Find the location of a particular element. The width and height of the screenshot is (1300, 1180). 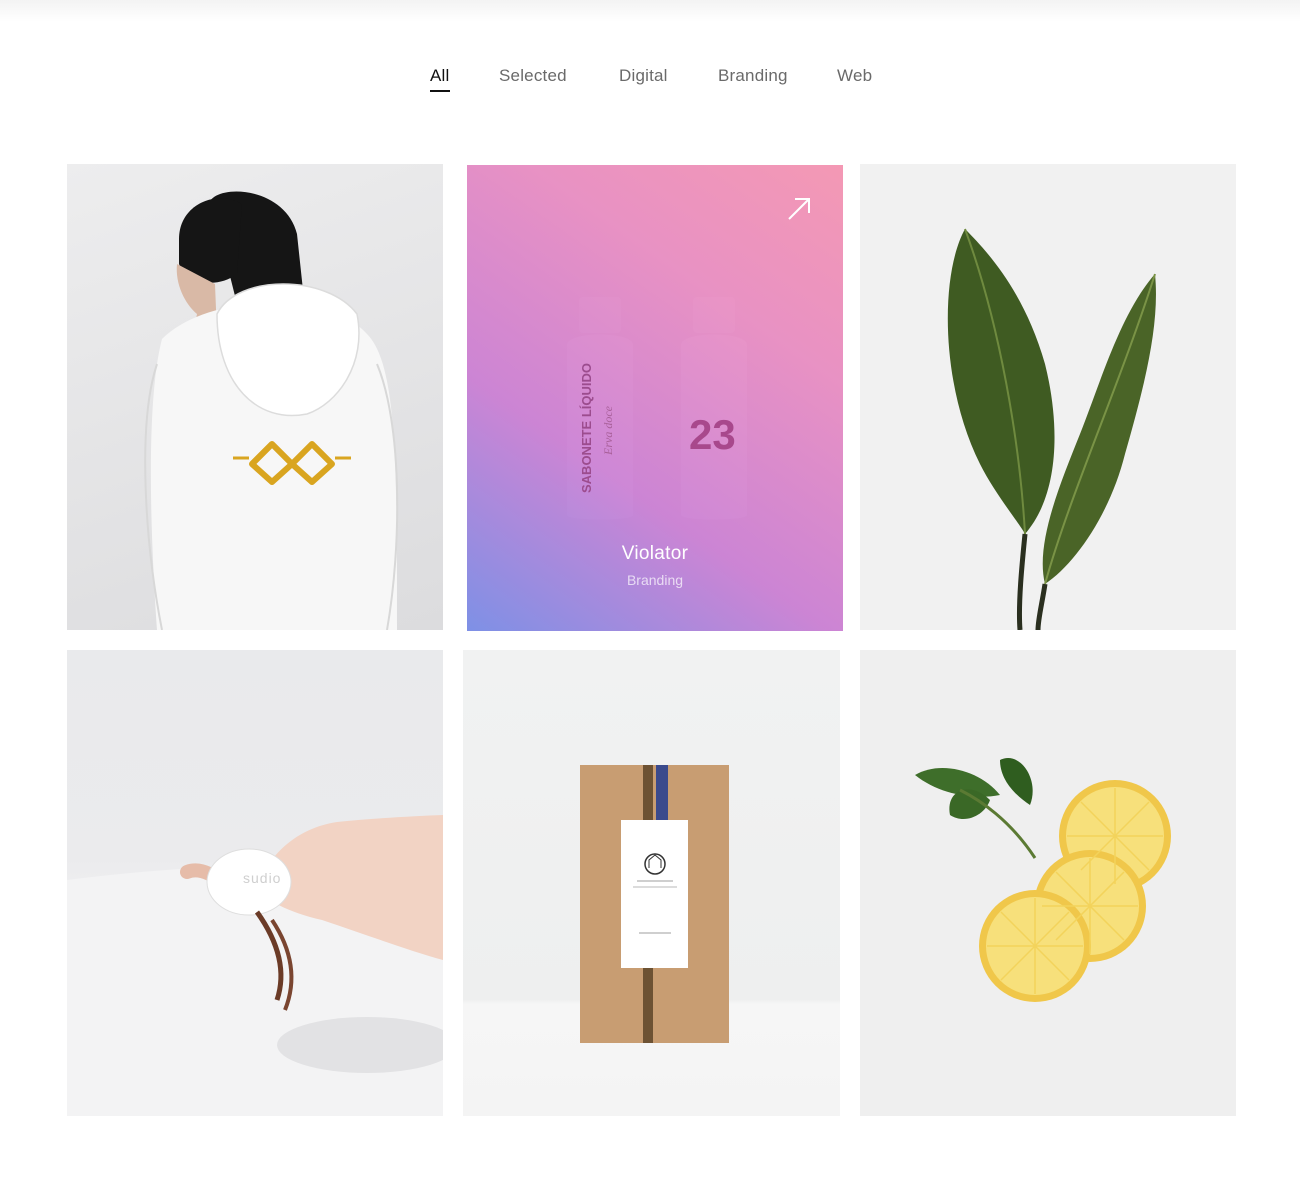

hoodie-image is located at coordinates (271, 410).